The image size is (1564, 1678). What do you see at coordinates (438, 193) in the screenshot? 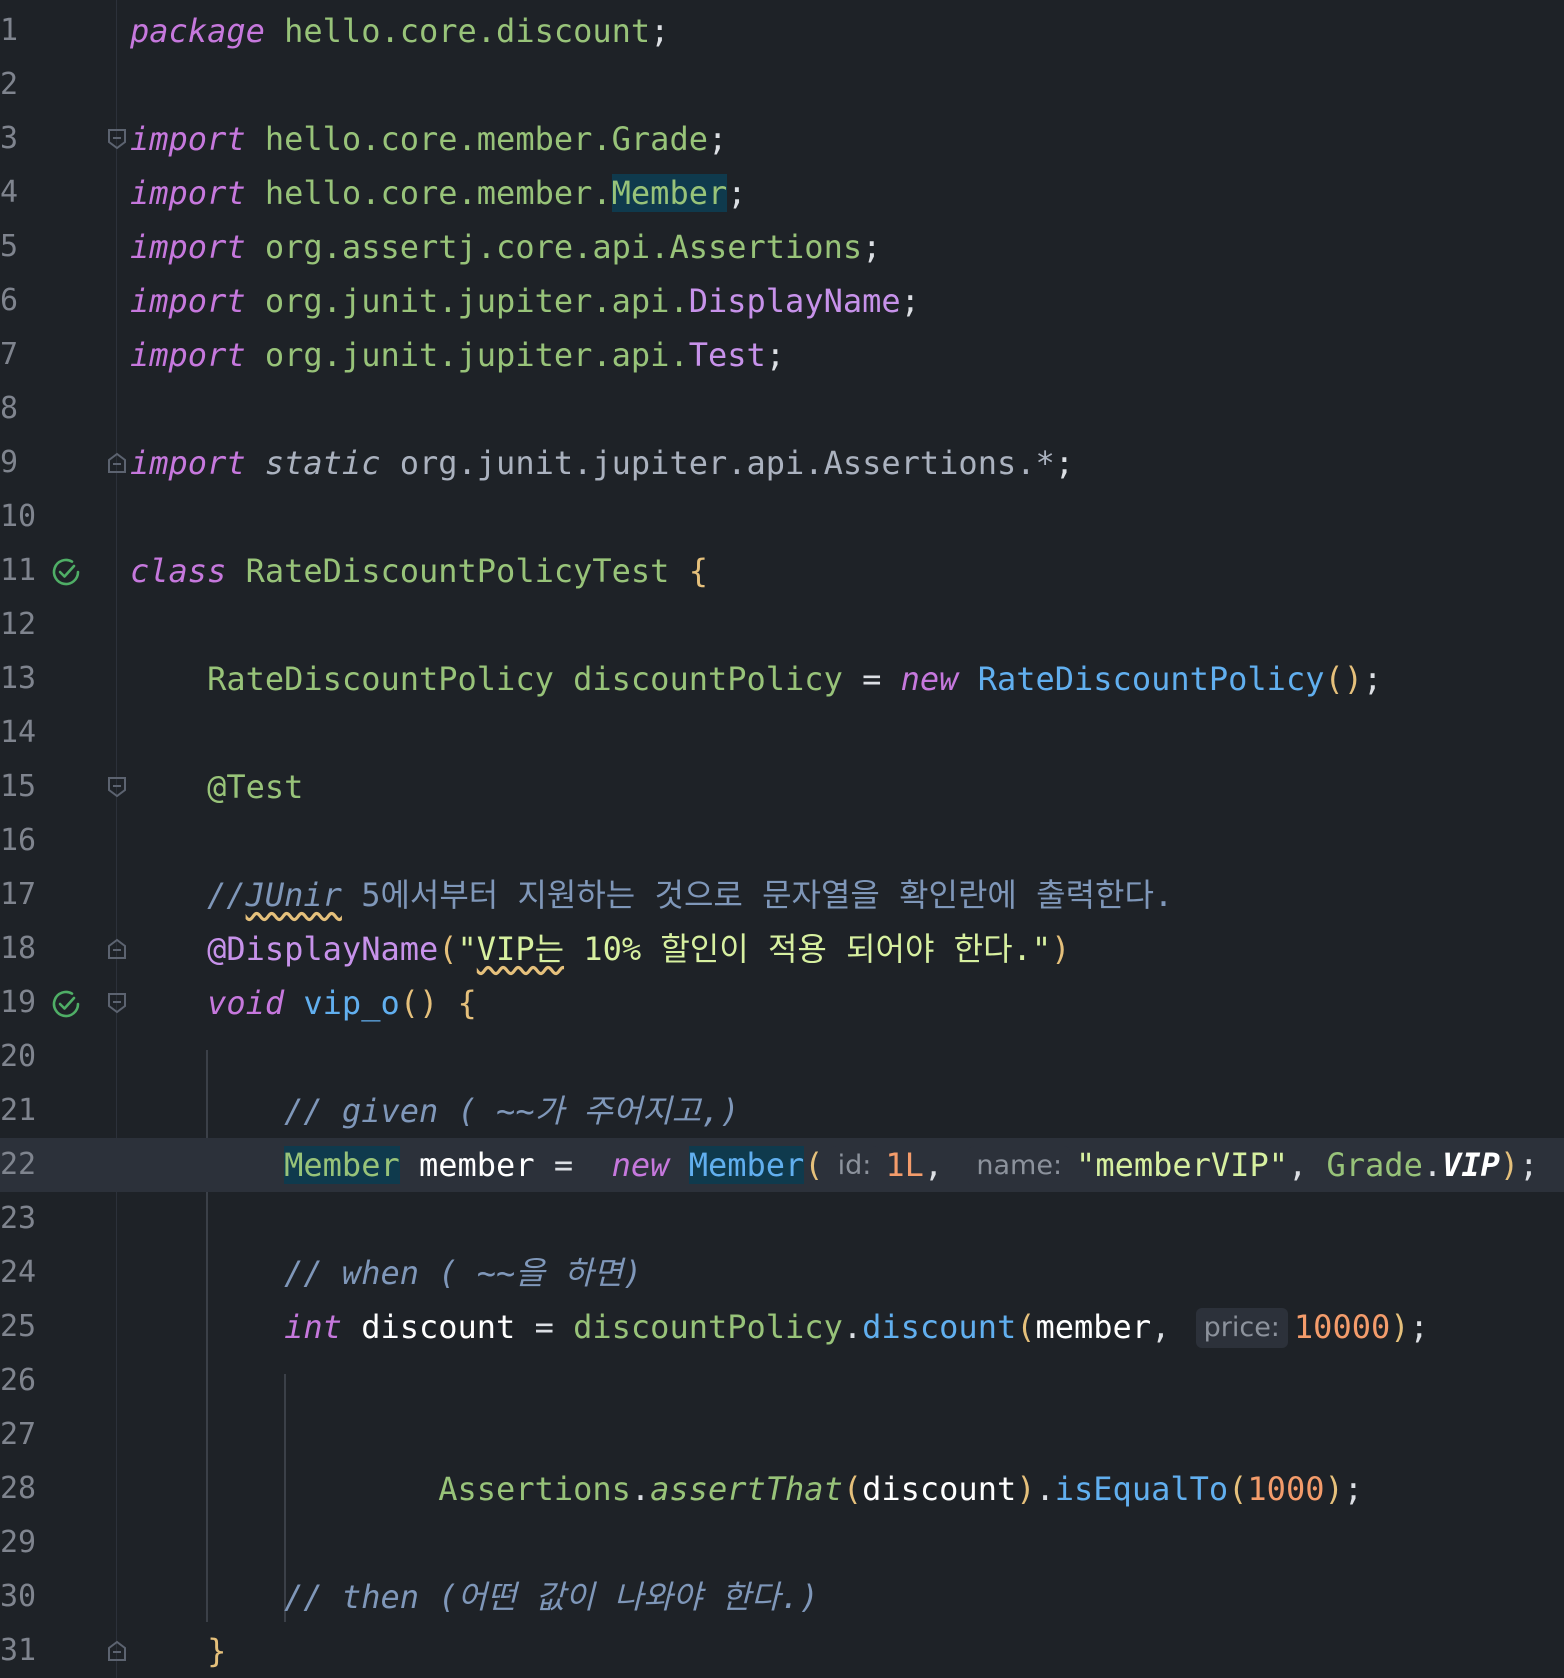
I see `import-path: hello.core.member.` at bounding box center [438, 193].